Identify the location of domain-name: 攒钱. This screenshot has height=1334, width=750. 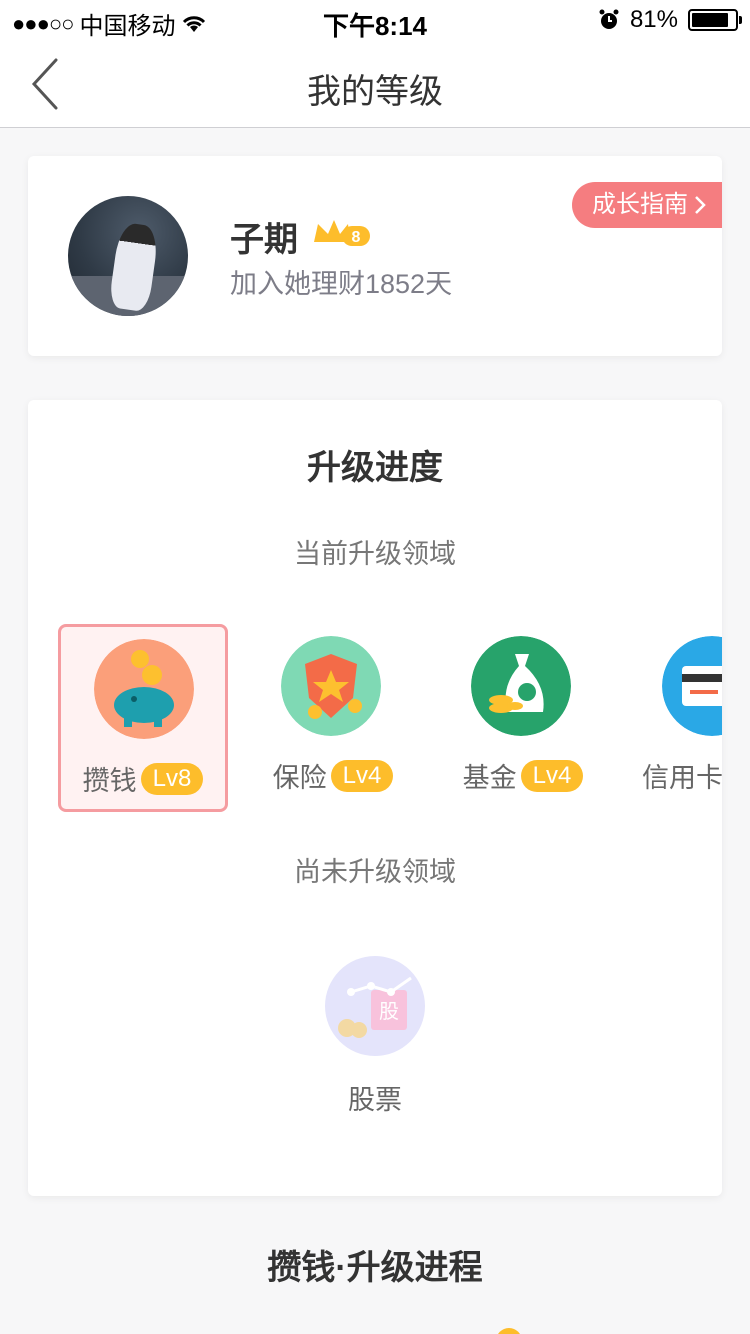
(109, 781).